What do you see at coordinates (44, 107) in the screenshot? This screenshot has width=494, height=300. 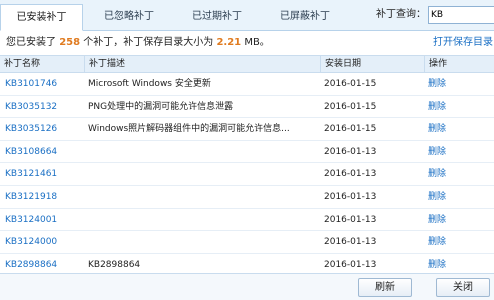 I see `patch-id-link: KB3035132` at bounding box center [44, 107].